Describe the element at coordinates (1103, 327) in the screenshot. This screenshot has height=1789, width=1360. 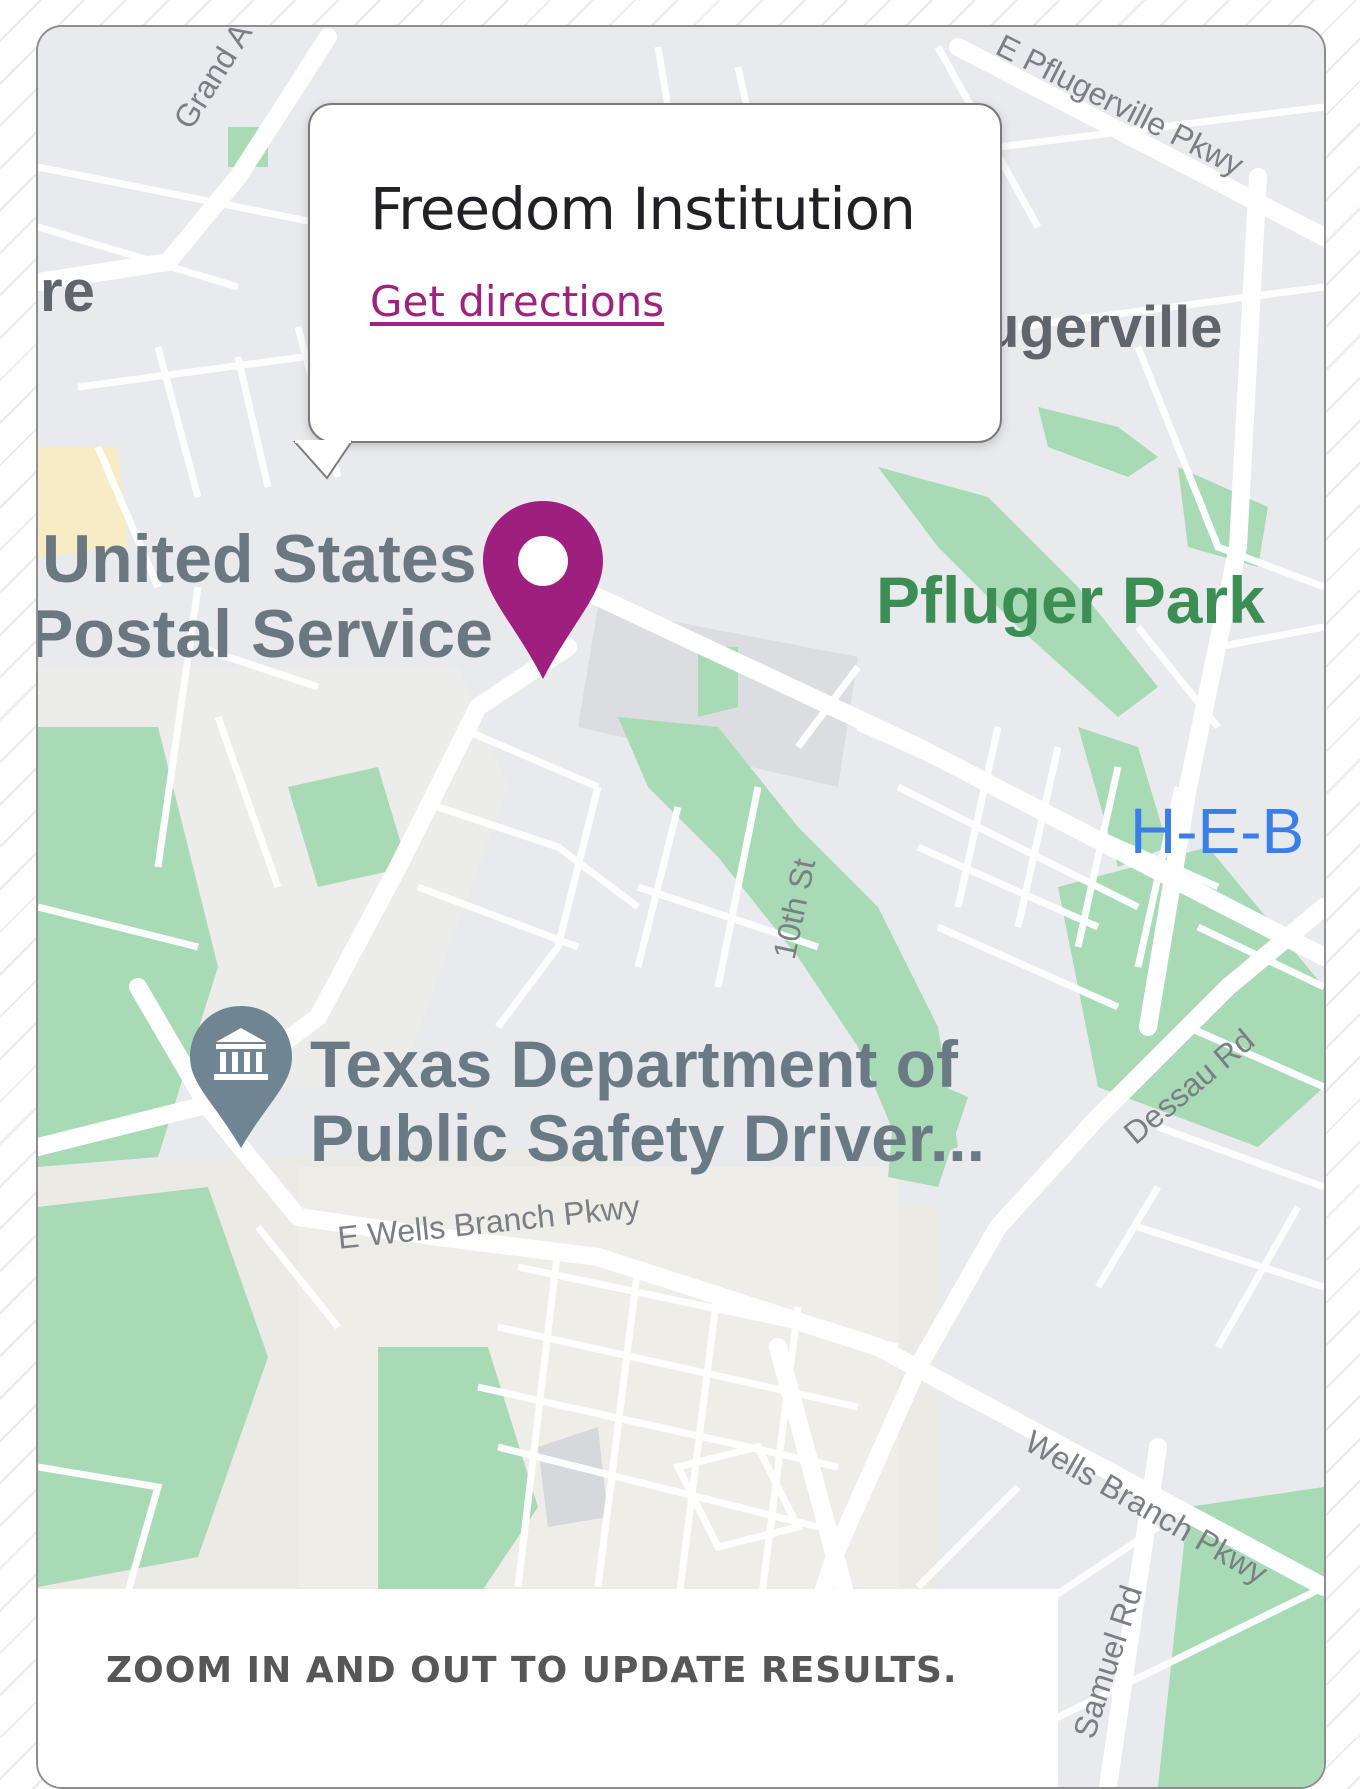
I see `map-label-city: ugerville` at that location.